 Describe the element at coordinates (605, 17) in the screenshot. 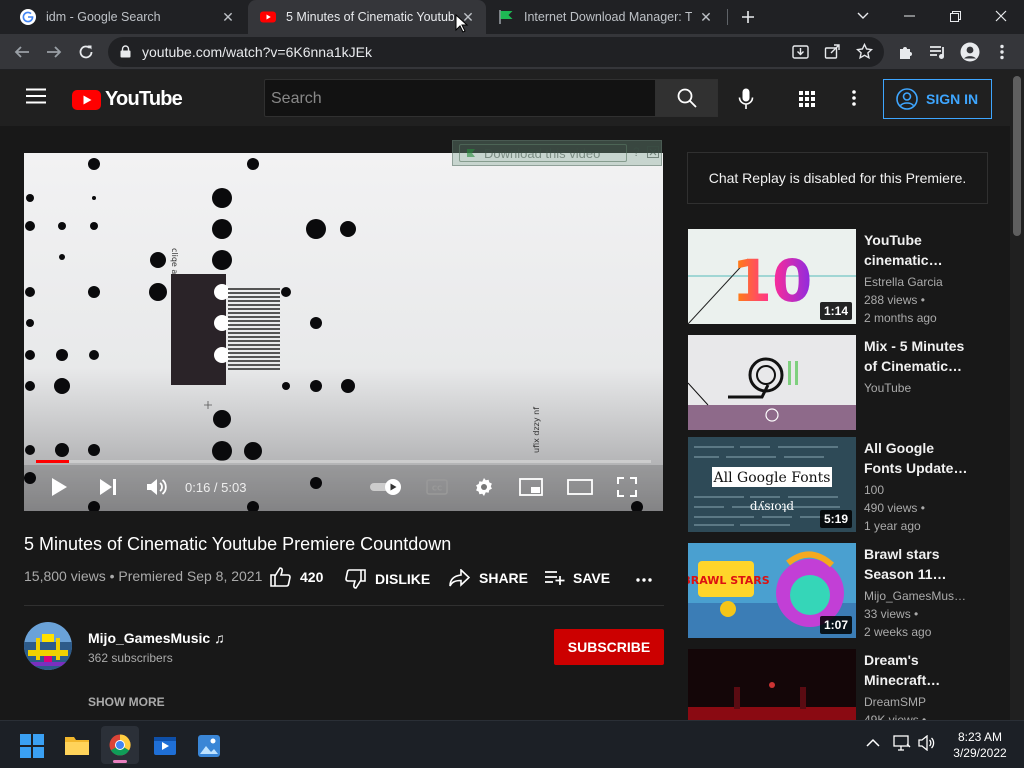

I see `tab-idm: Internet Download Manager: The ✕` at that location.